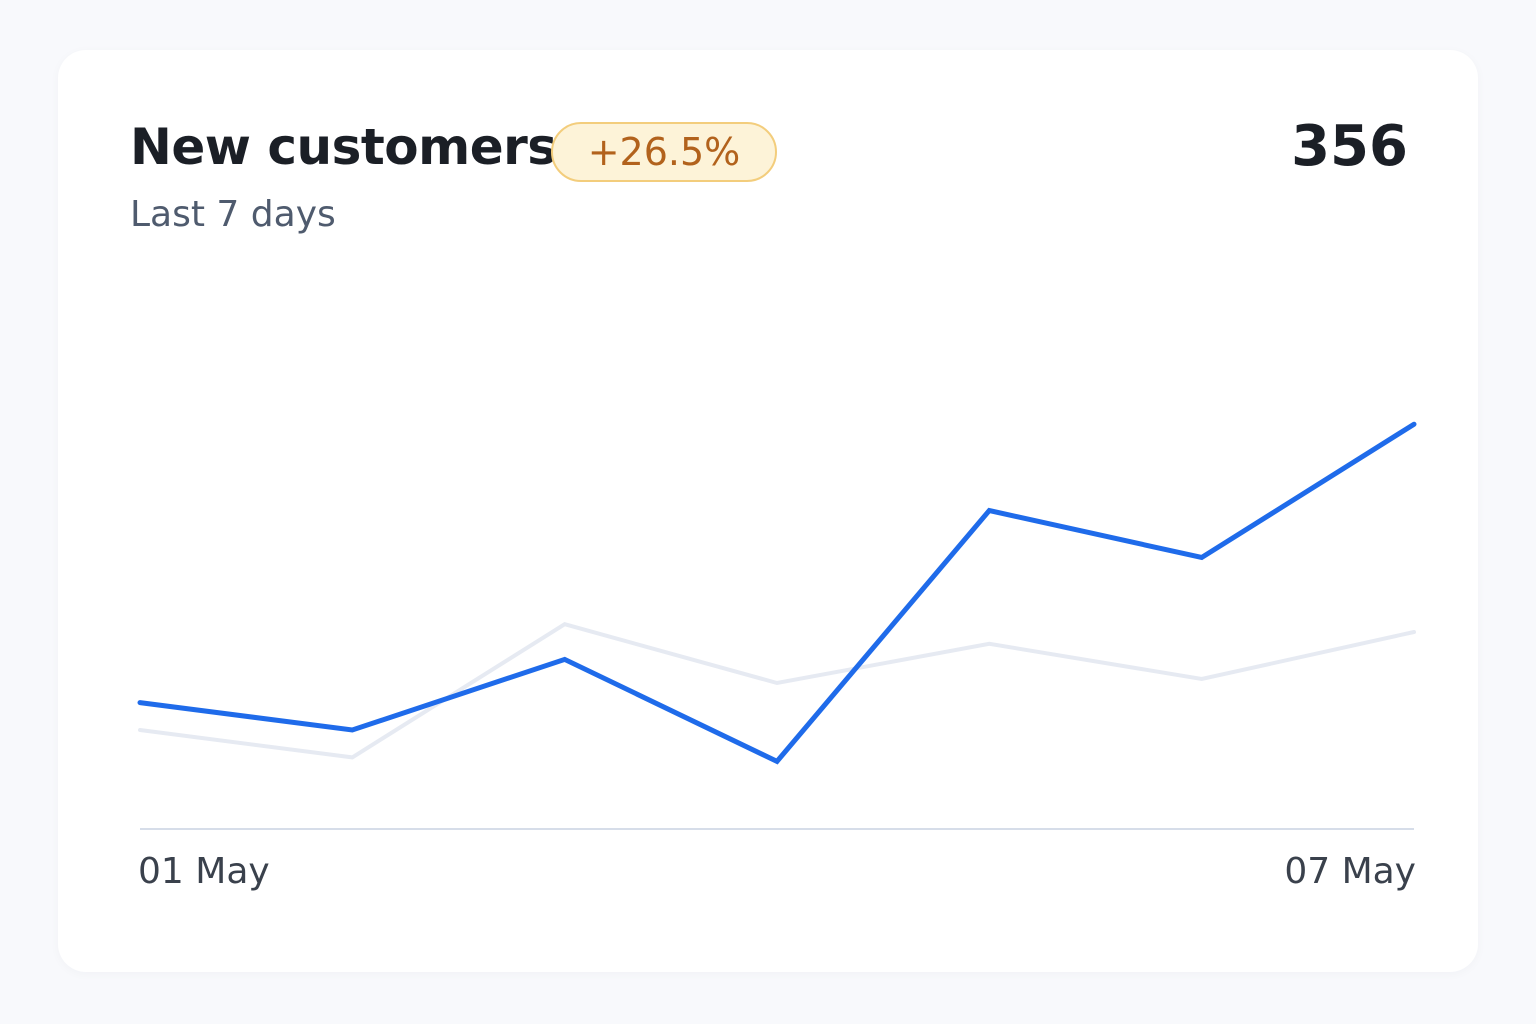 This screenshot has width=1536, height=1024. I want to click on card-title: New customers, so click(343, 147).